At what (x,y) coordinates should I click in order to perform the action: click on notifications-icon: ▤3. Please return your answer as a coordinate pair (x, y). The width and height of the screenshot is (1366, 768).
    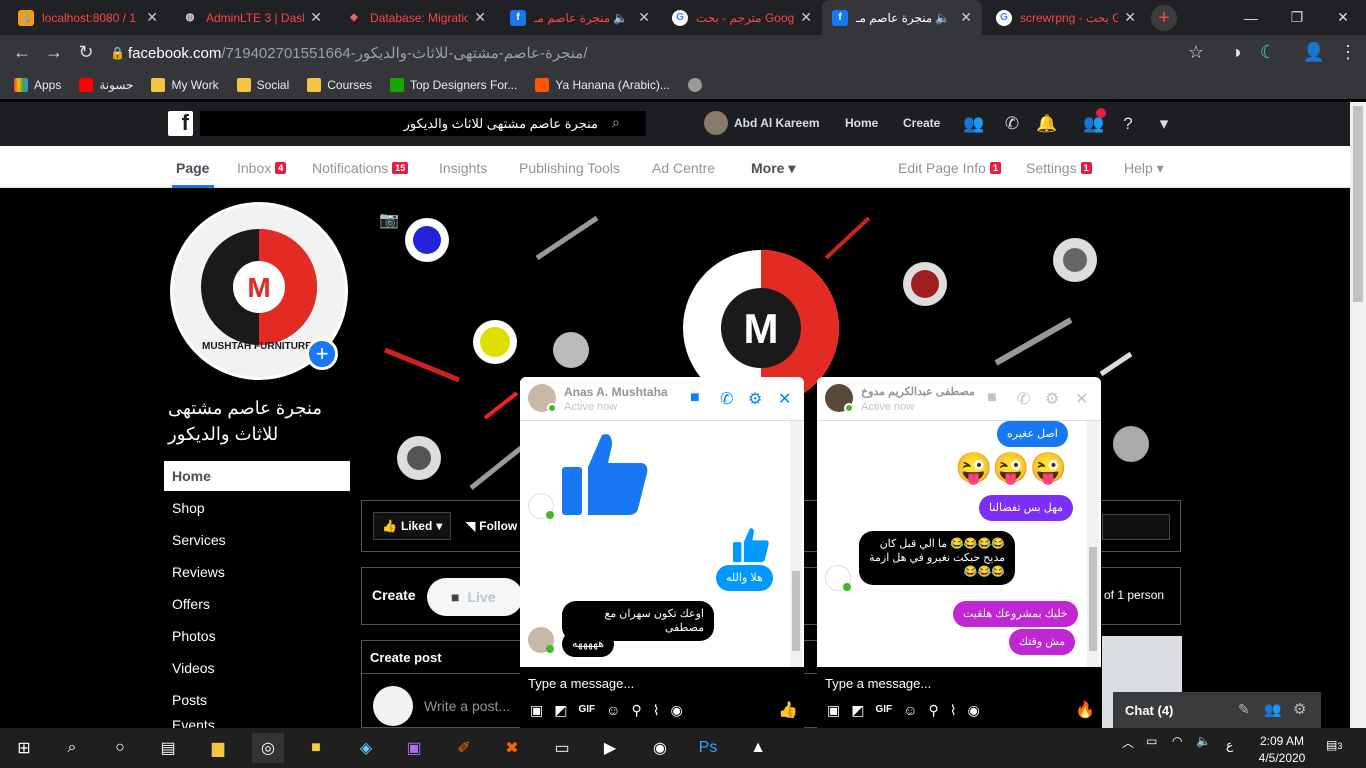
    Looking at the image, I should click on (1334, 745).